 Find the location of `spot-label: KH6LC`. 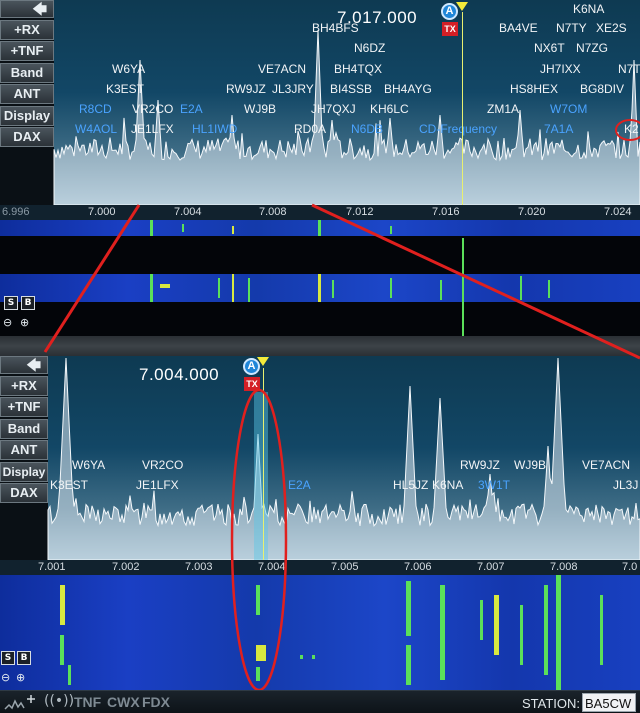

spot-label: KH6LC is located at coordinates (389, 109).